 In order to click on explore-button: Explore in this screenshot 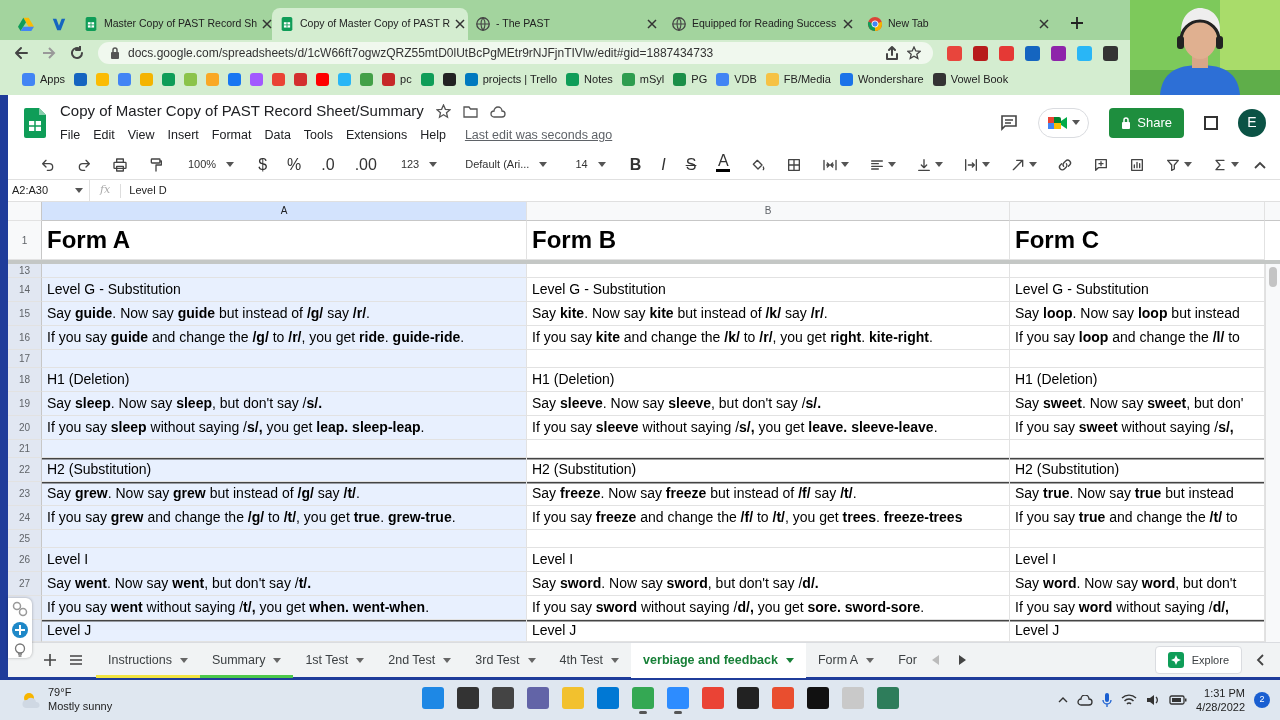, I will do `click(1198, 660)`.